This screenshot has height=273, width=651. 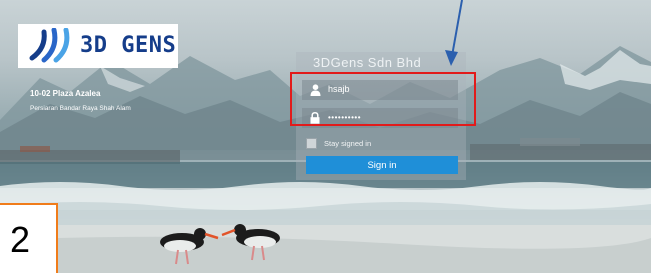 I want to click on oystercatcher-birds, so click(x=220, y=244).